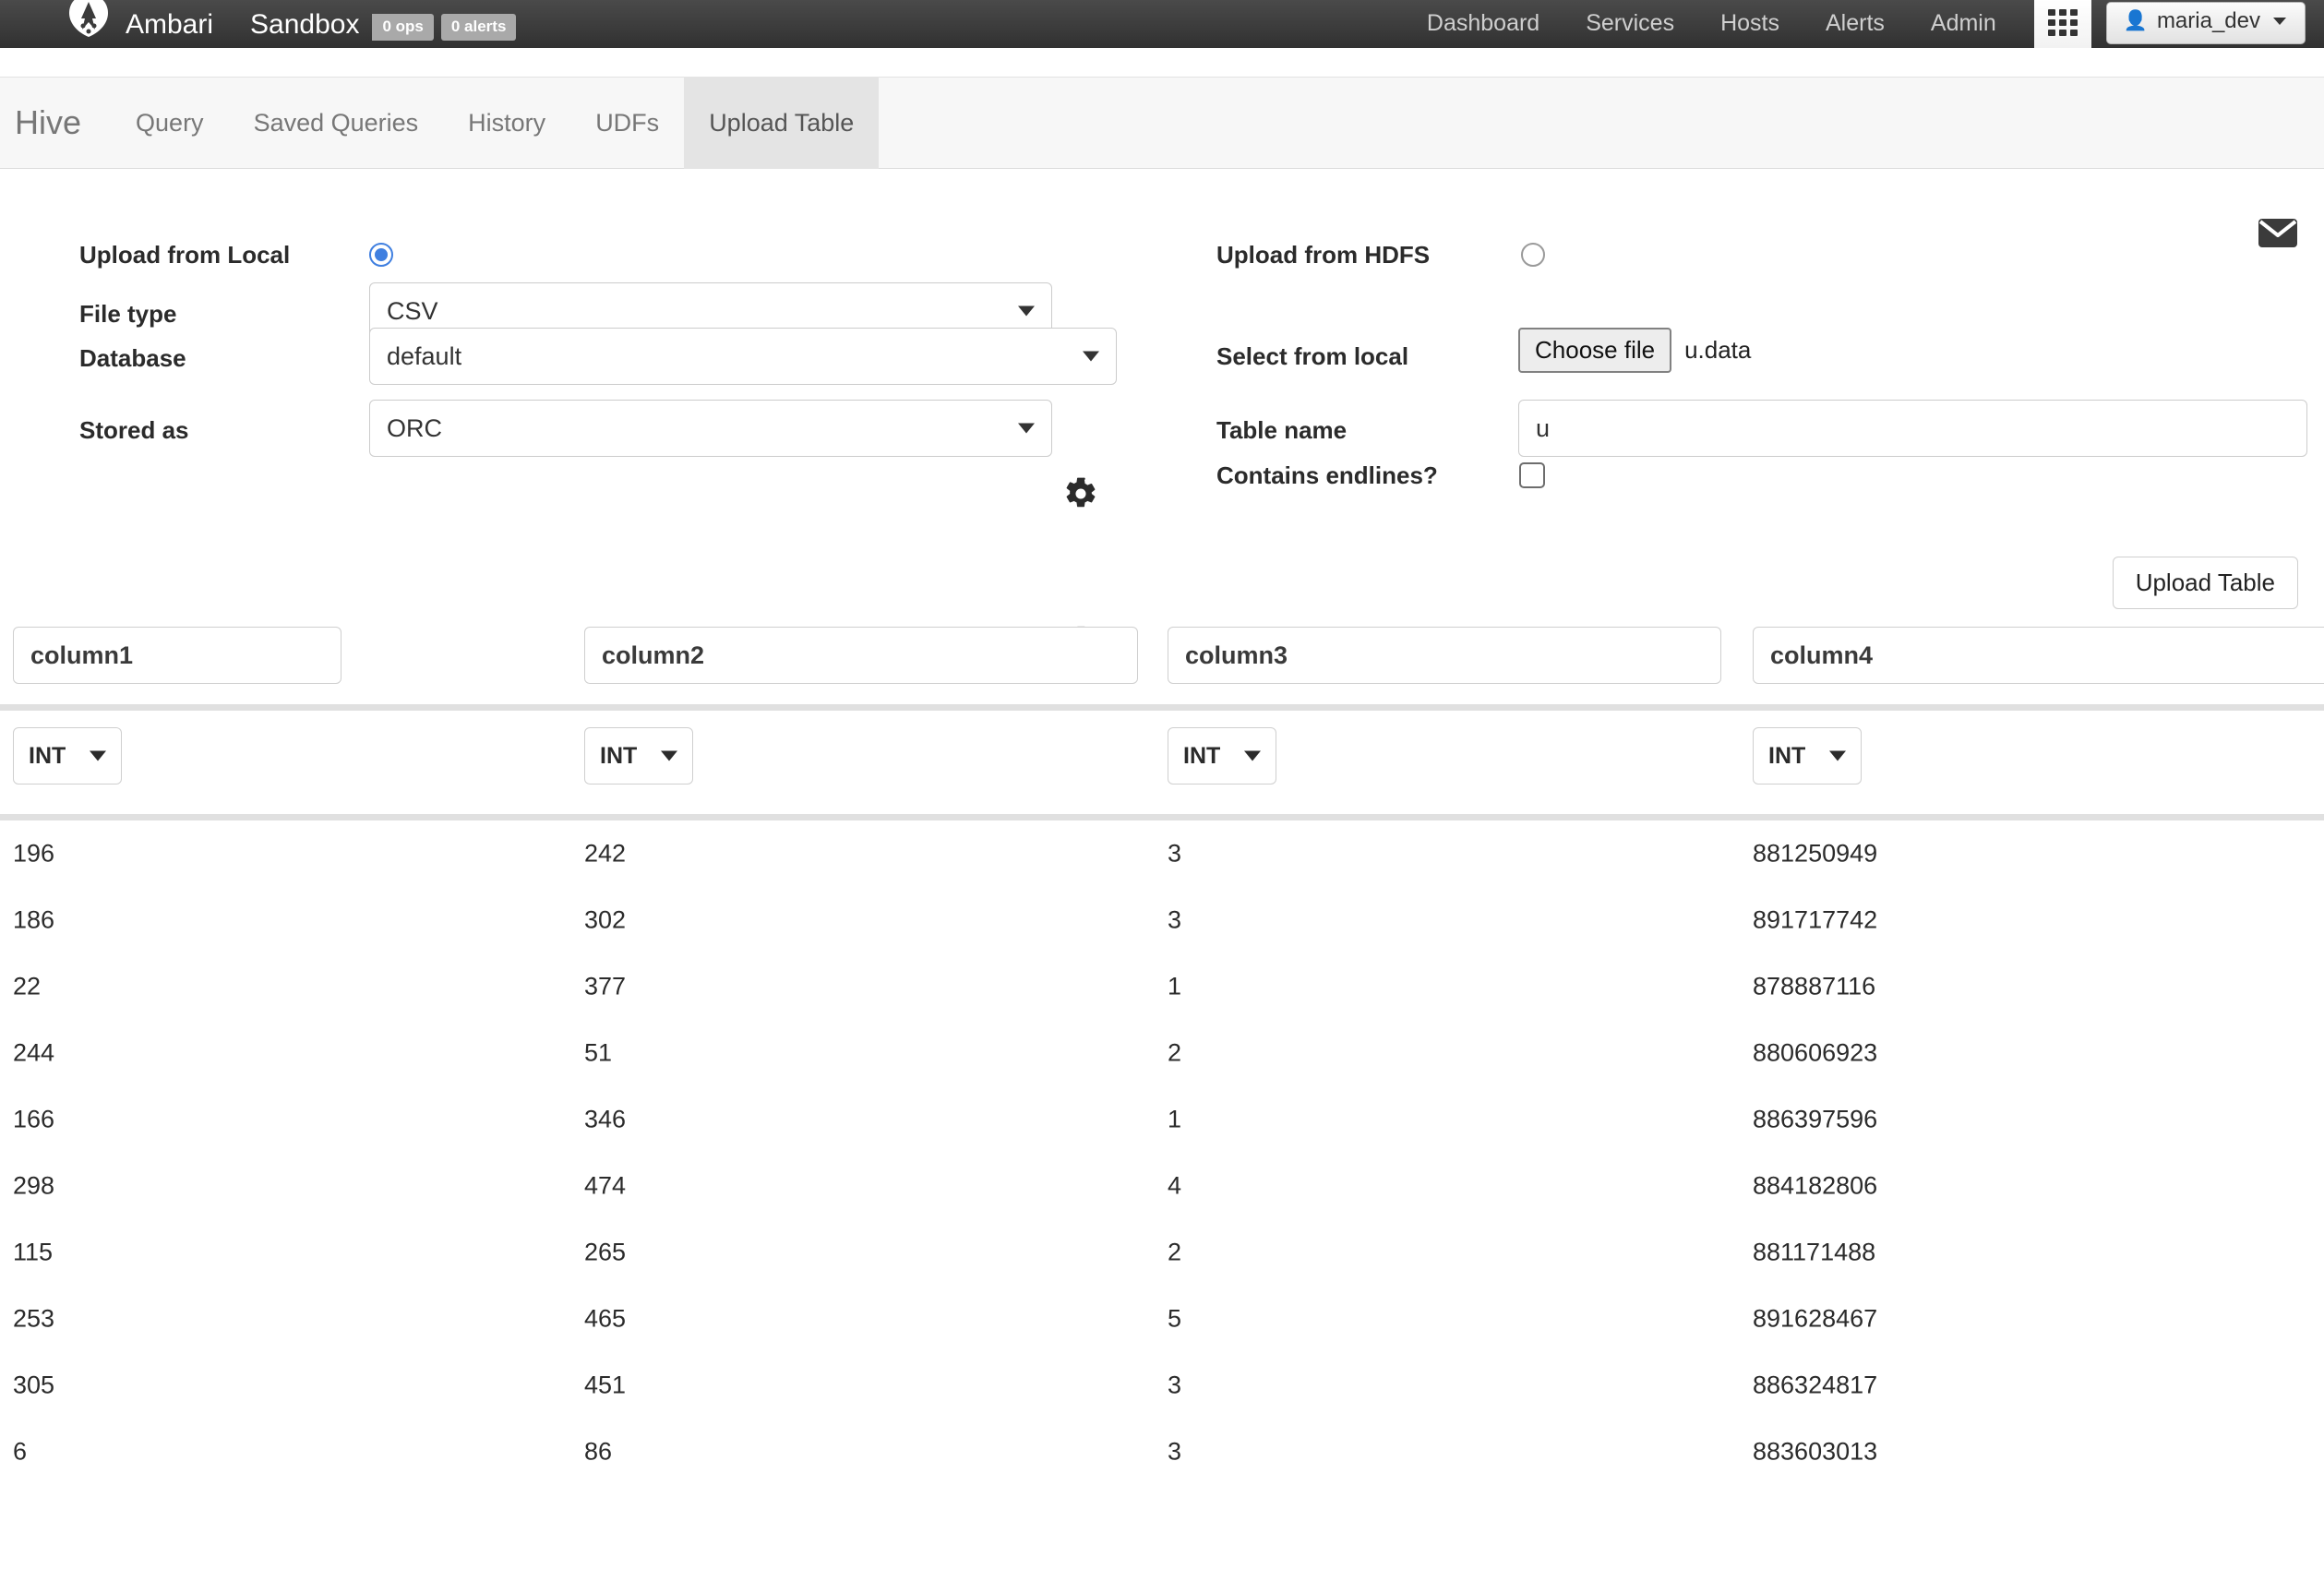 This screenshot has height=1569, width=2324. I want to click on upload-from-local-radio, so click(381, 255).